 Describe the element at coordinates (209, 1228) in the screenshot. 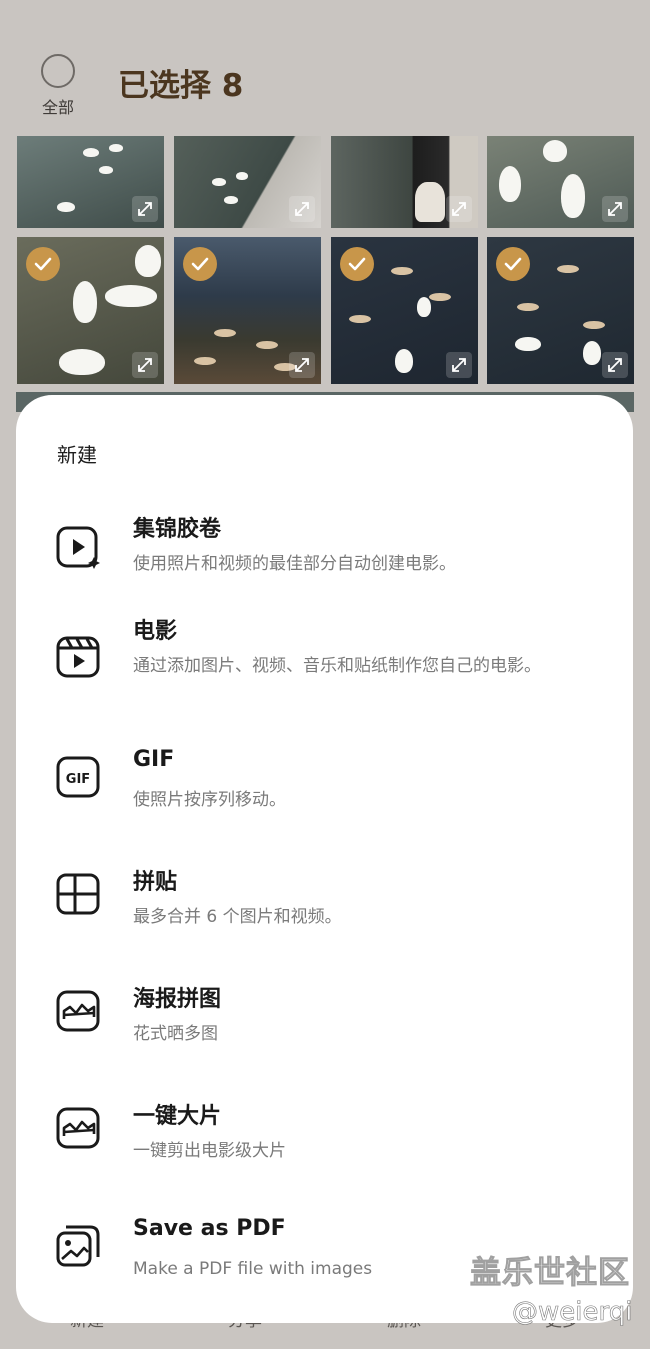

I see `option-title: Save as PDF` at that location.